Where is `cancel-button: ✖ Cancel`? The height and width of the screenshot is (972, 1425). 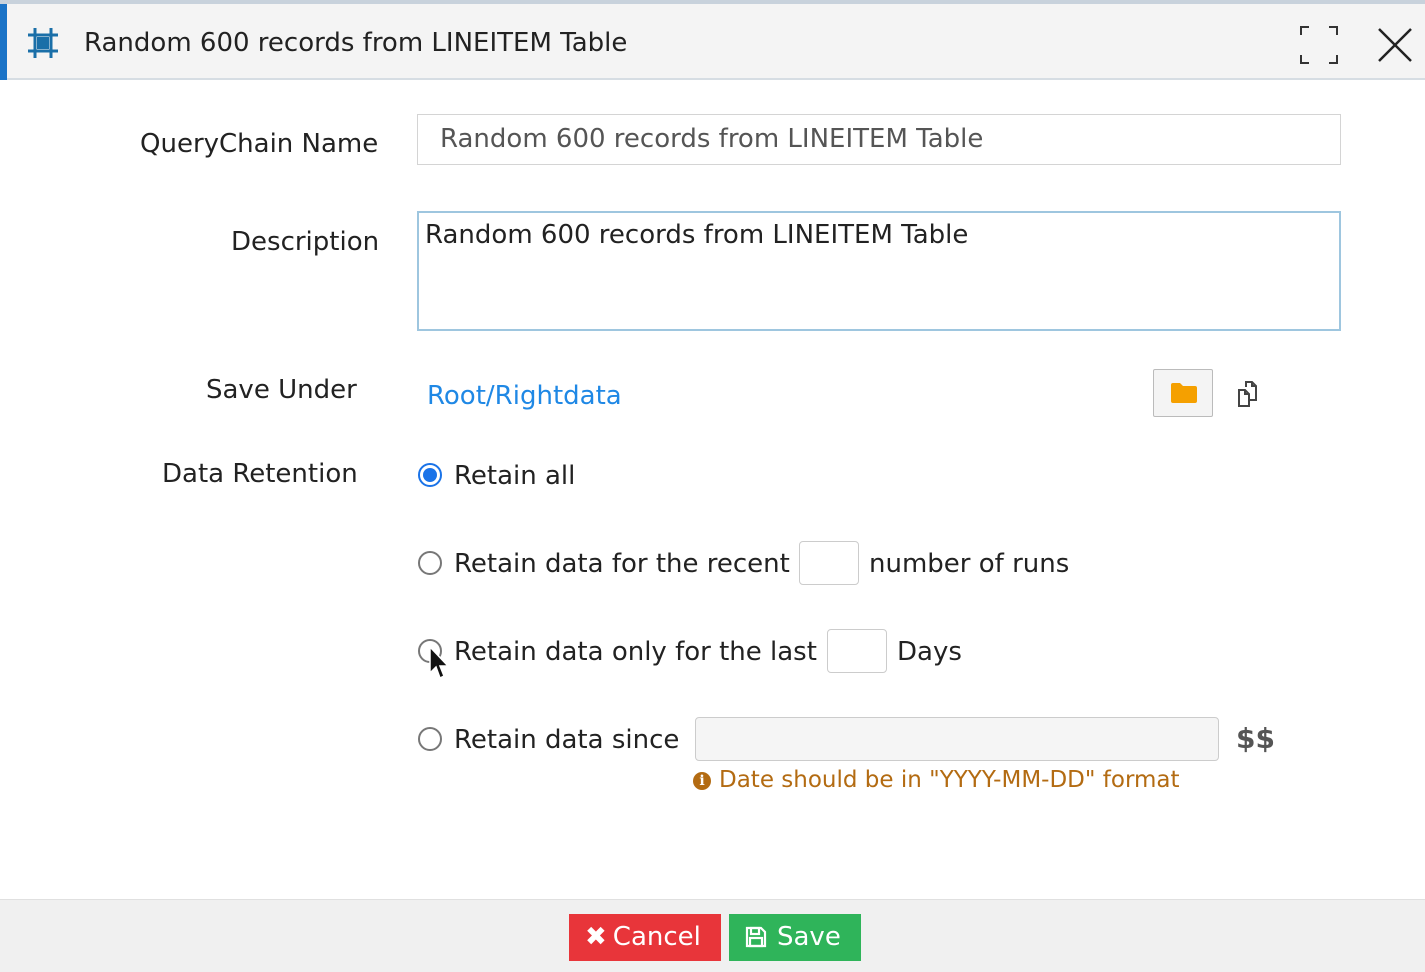
cancel-button: ✖ Cancel is located at coordinates (645, 937).